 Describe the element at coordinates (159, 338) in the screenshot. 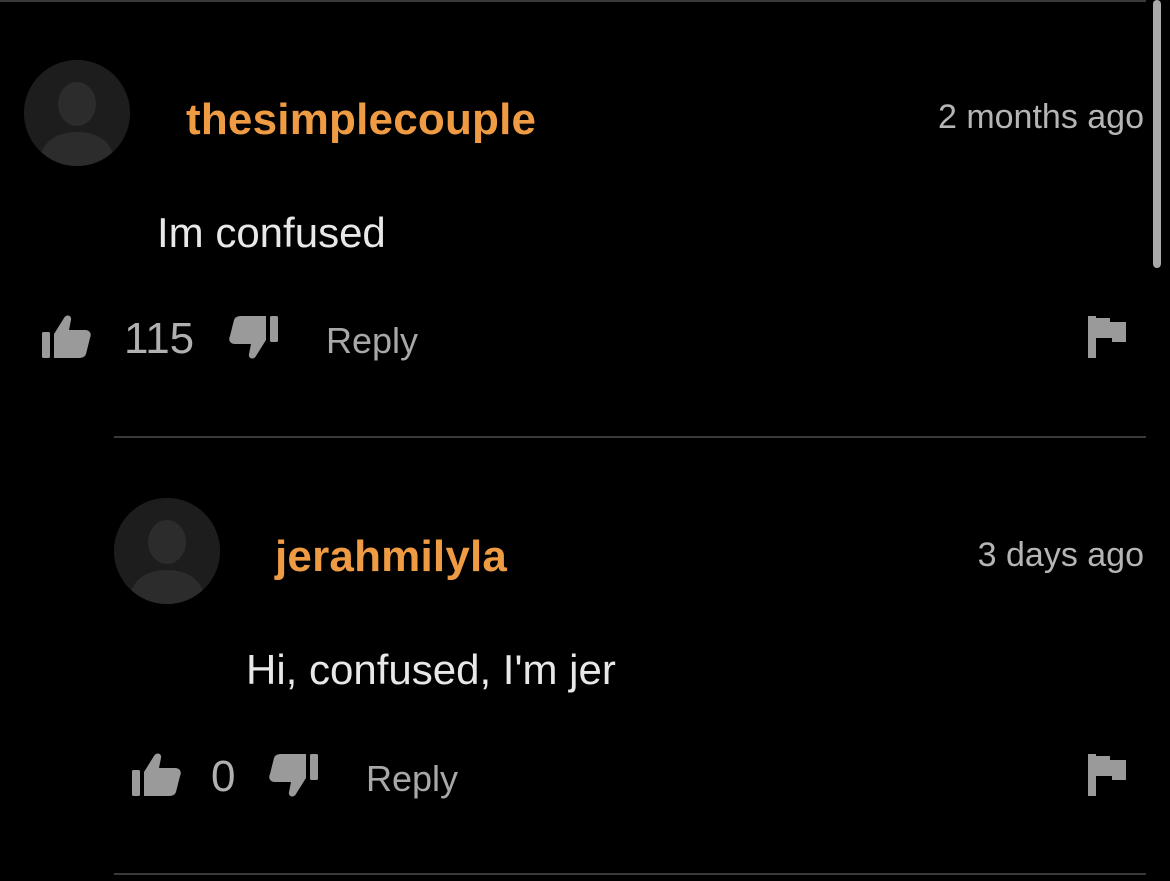

I see `like-count: 115` at that location.